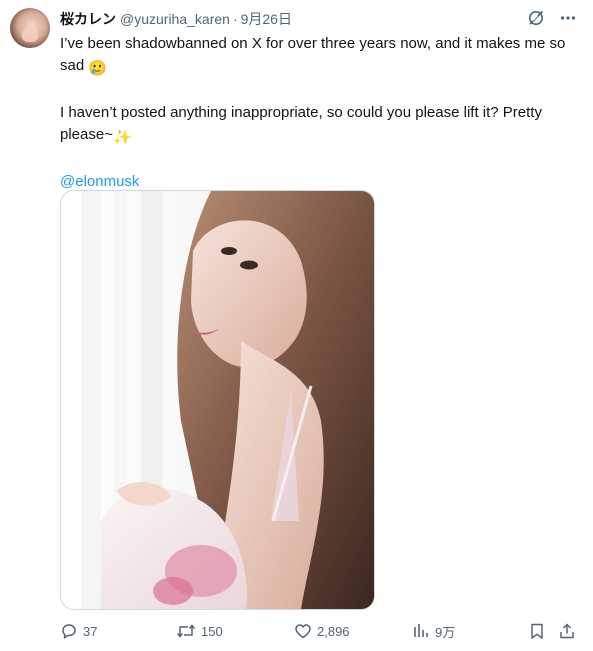  I want to click on bookmark-button, so click(537, 631).